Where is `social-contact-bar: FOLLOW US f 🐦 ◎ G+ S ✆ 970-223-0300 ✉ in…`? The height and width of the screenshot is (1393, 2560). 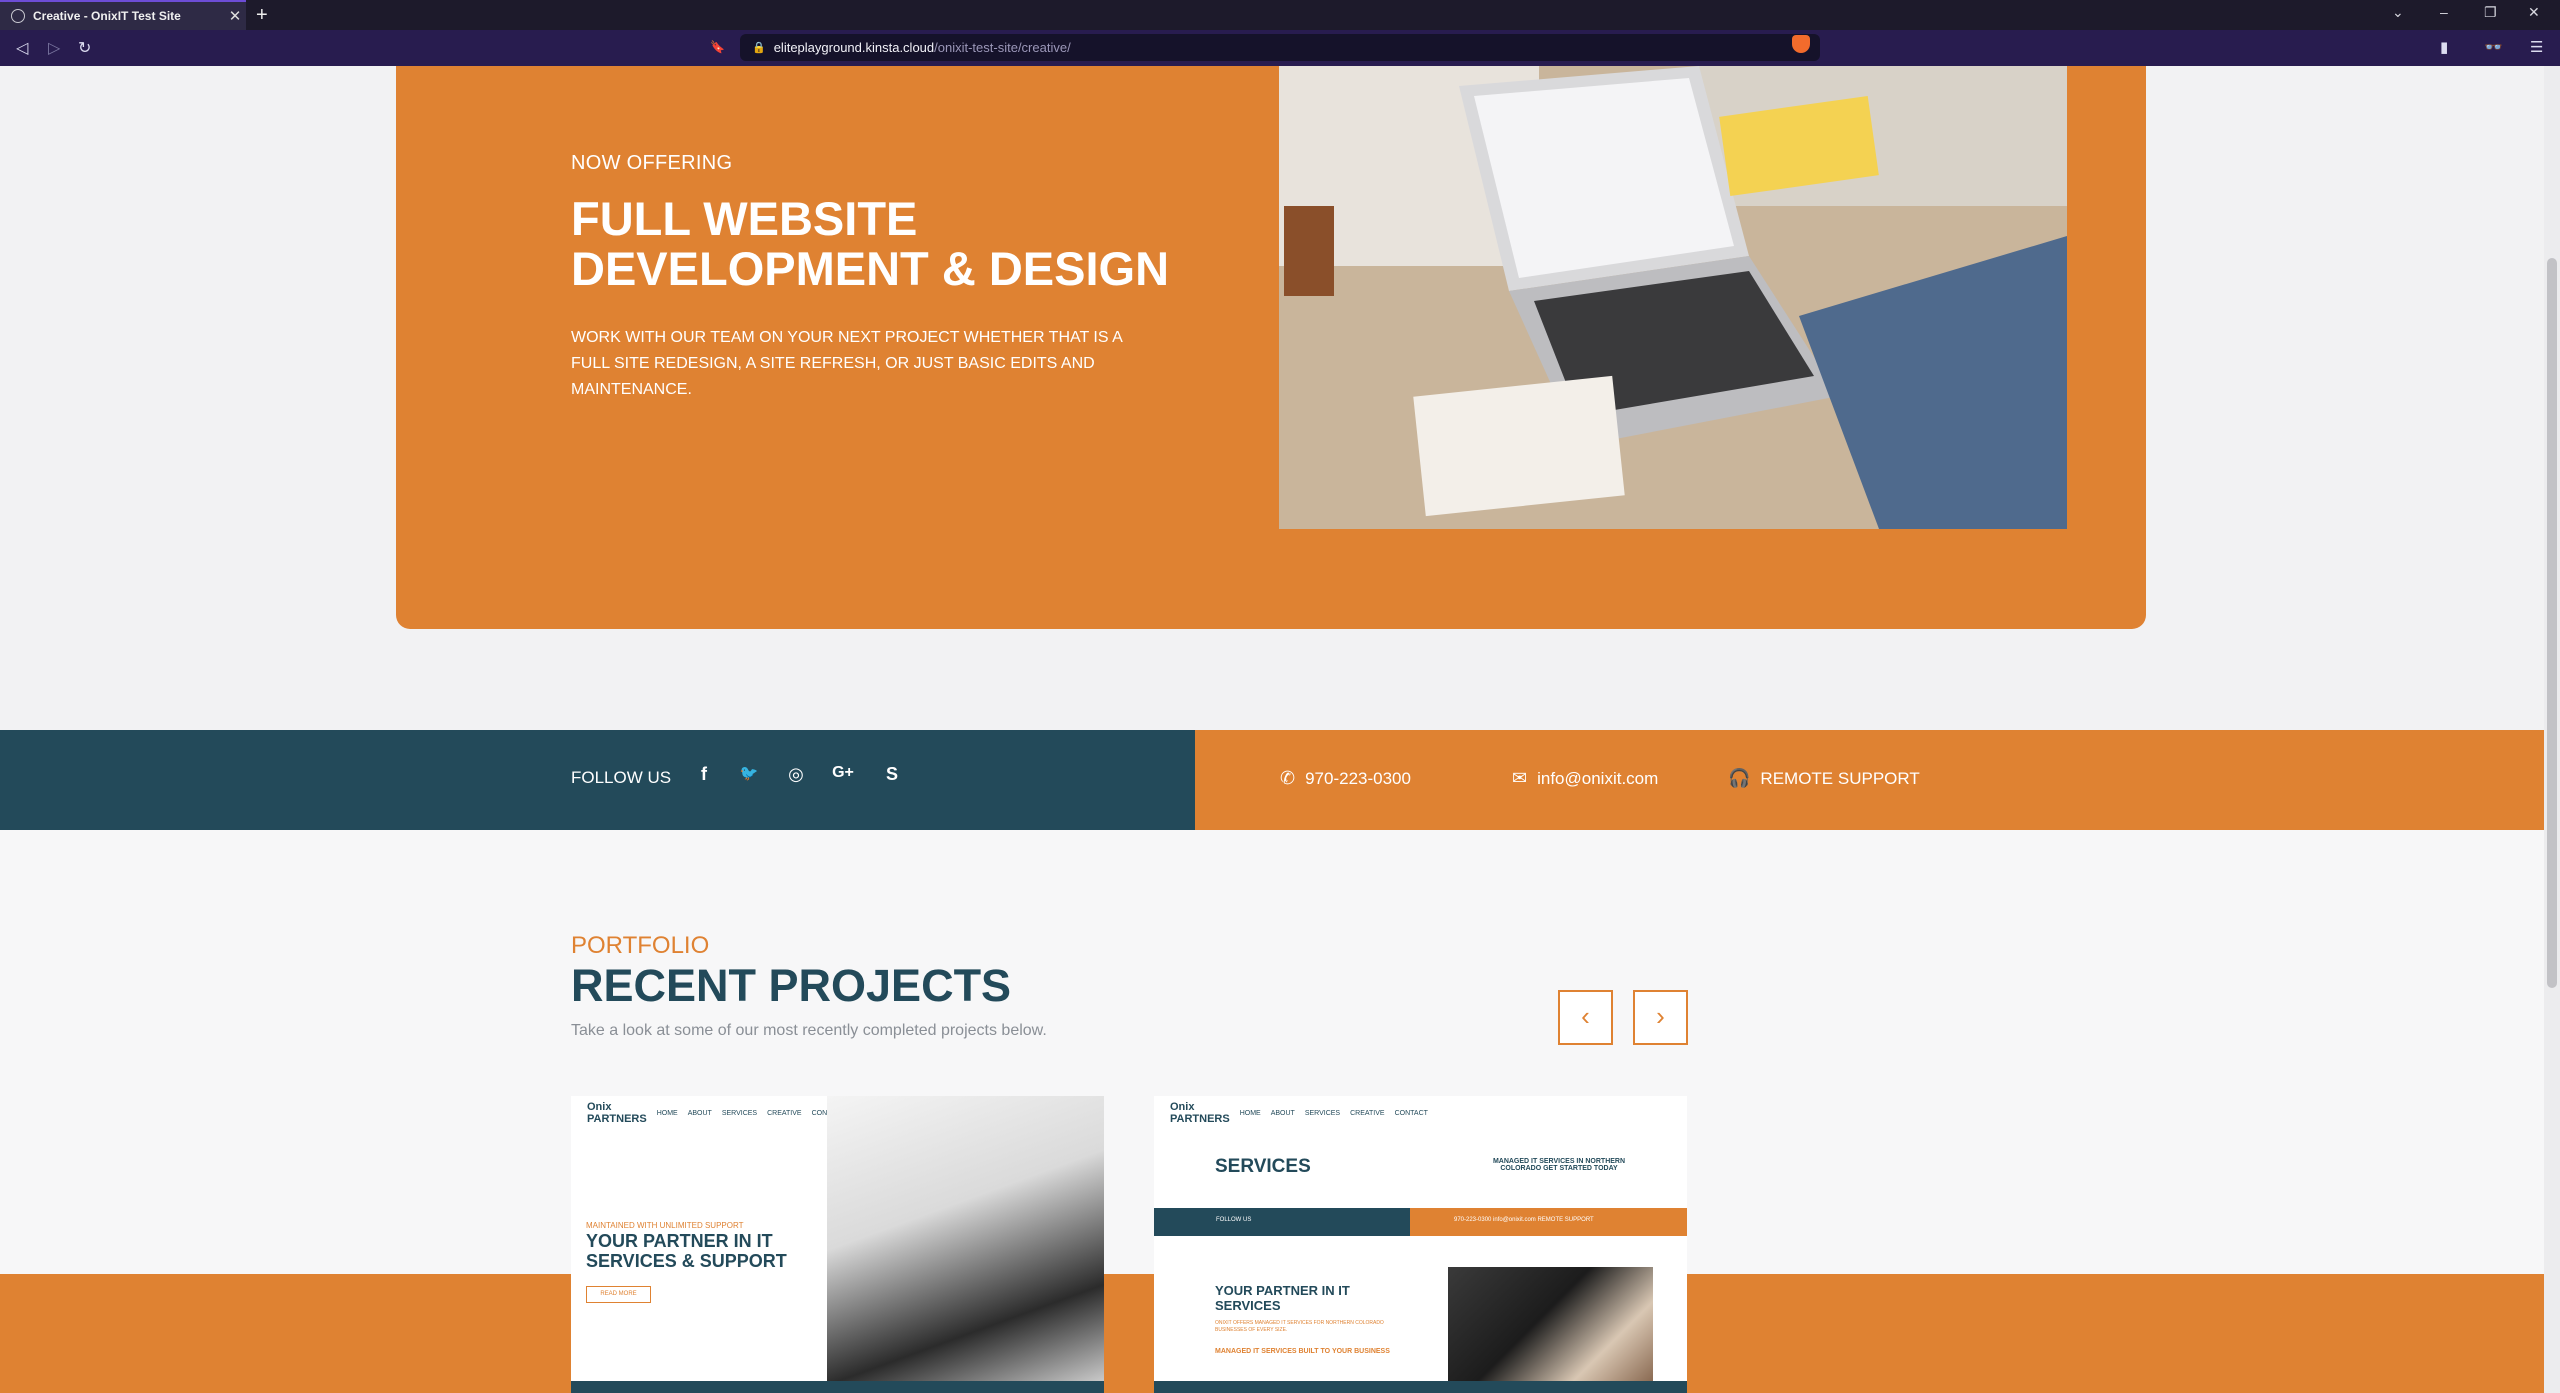 social-contact-bar: FOLLOW US f 🐦 ◎ G+ S ✆ 970-223-0300 ✉ in… is located at coordinates (1272, 780).